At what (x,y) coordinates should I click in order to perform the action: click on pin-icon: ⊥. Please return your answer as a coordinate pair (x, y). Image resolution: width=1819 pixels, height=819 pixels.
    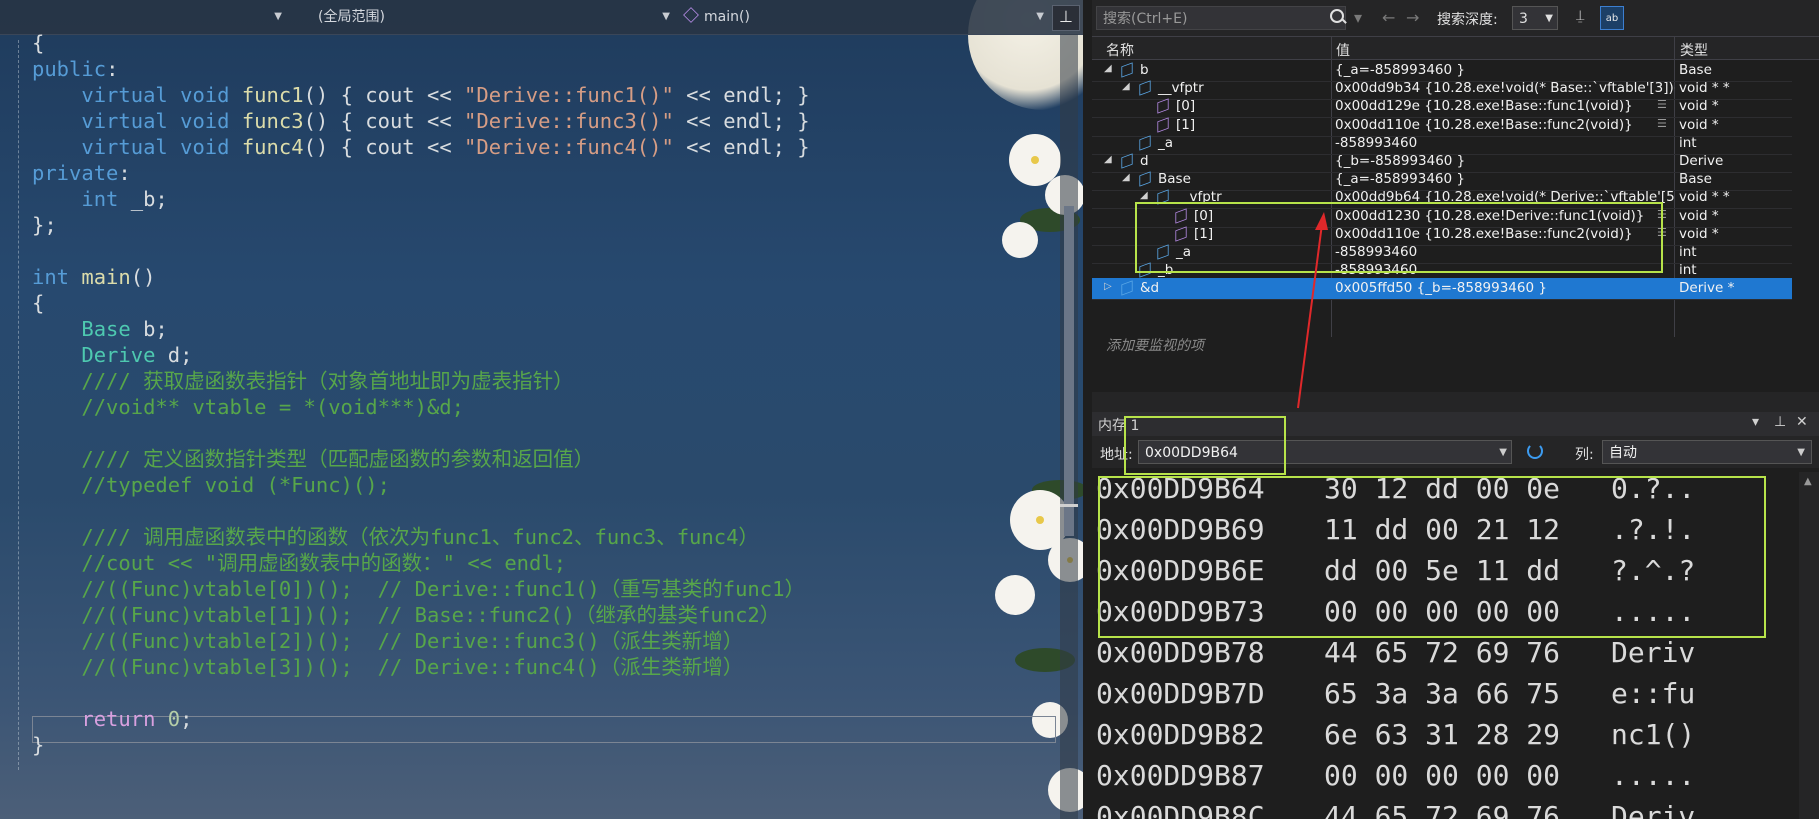
    Looking at the image, I should click on (1780, 422).